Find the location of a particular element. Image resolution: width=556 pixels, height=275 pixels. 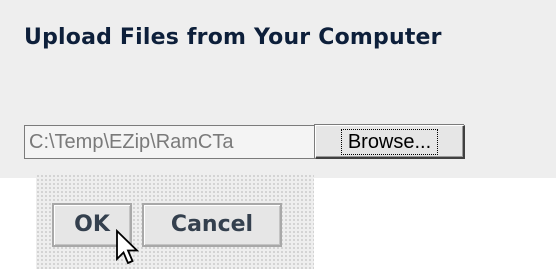

cancel-button: Cancel is located at coordinates (212, 225).